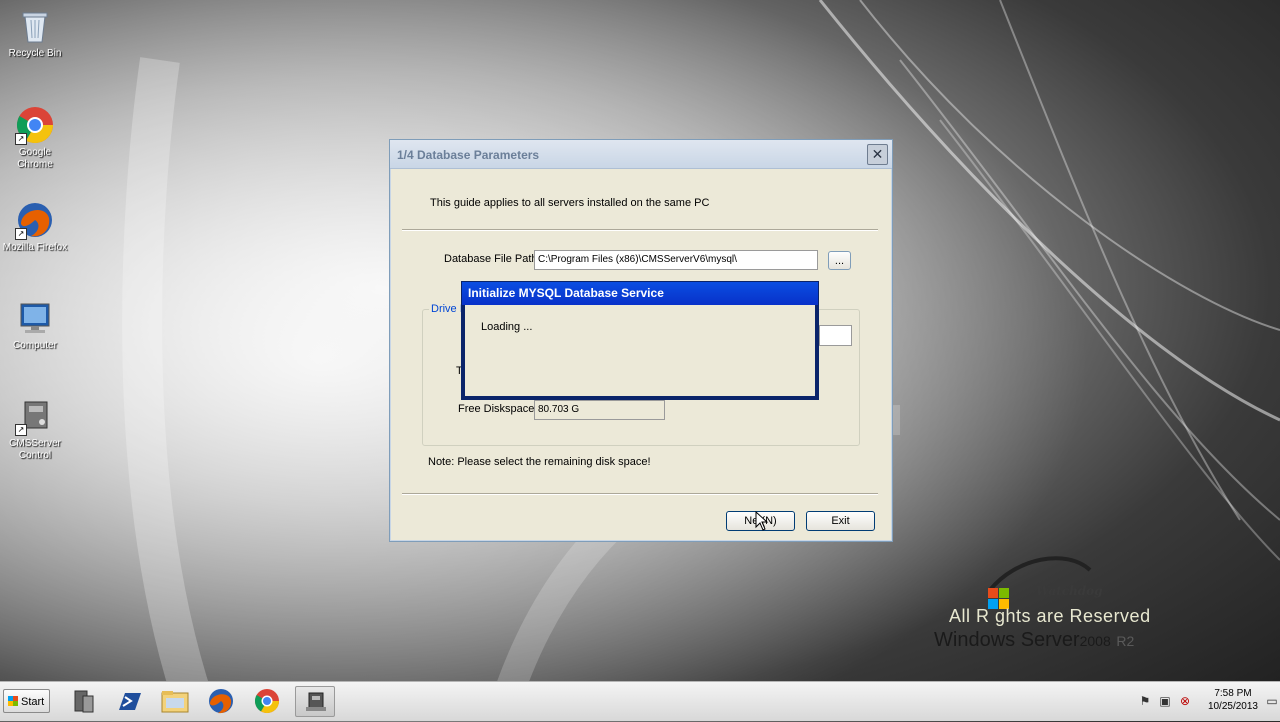 The width and height of the screenshot is (1280, 722). I want to click on system-tray: ⚑ ▣ ⊗ 7:58 PM 10/25/2013 ▭, so click(1205, 701).